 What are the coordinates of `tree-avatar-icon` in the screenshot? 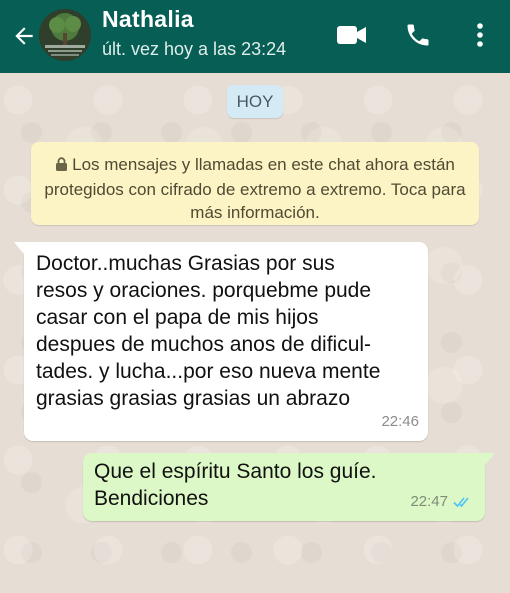 It's located at (65, 35).